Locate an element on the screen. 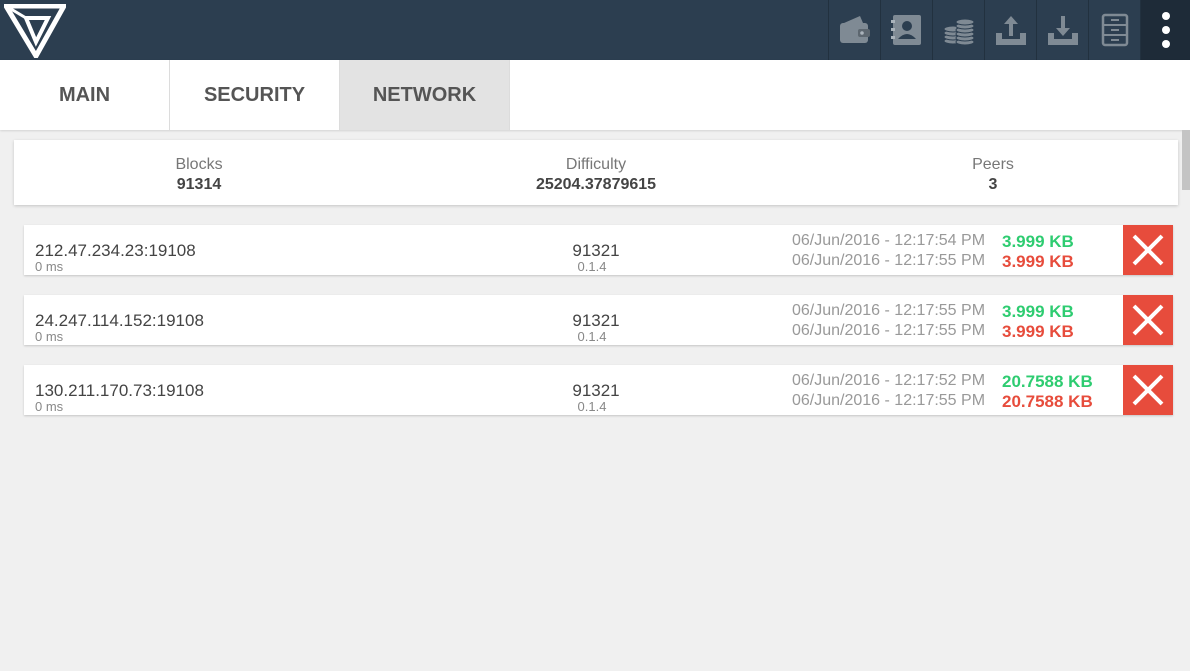 This screenshot has height=671, width=1190. difficulty-value: 25204.37879615 is located at coordinates (596, 184).